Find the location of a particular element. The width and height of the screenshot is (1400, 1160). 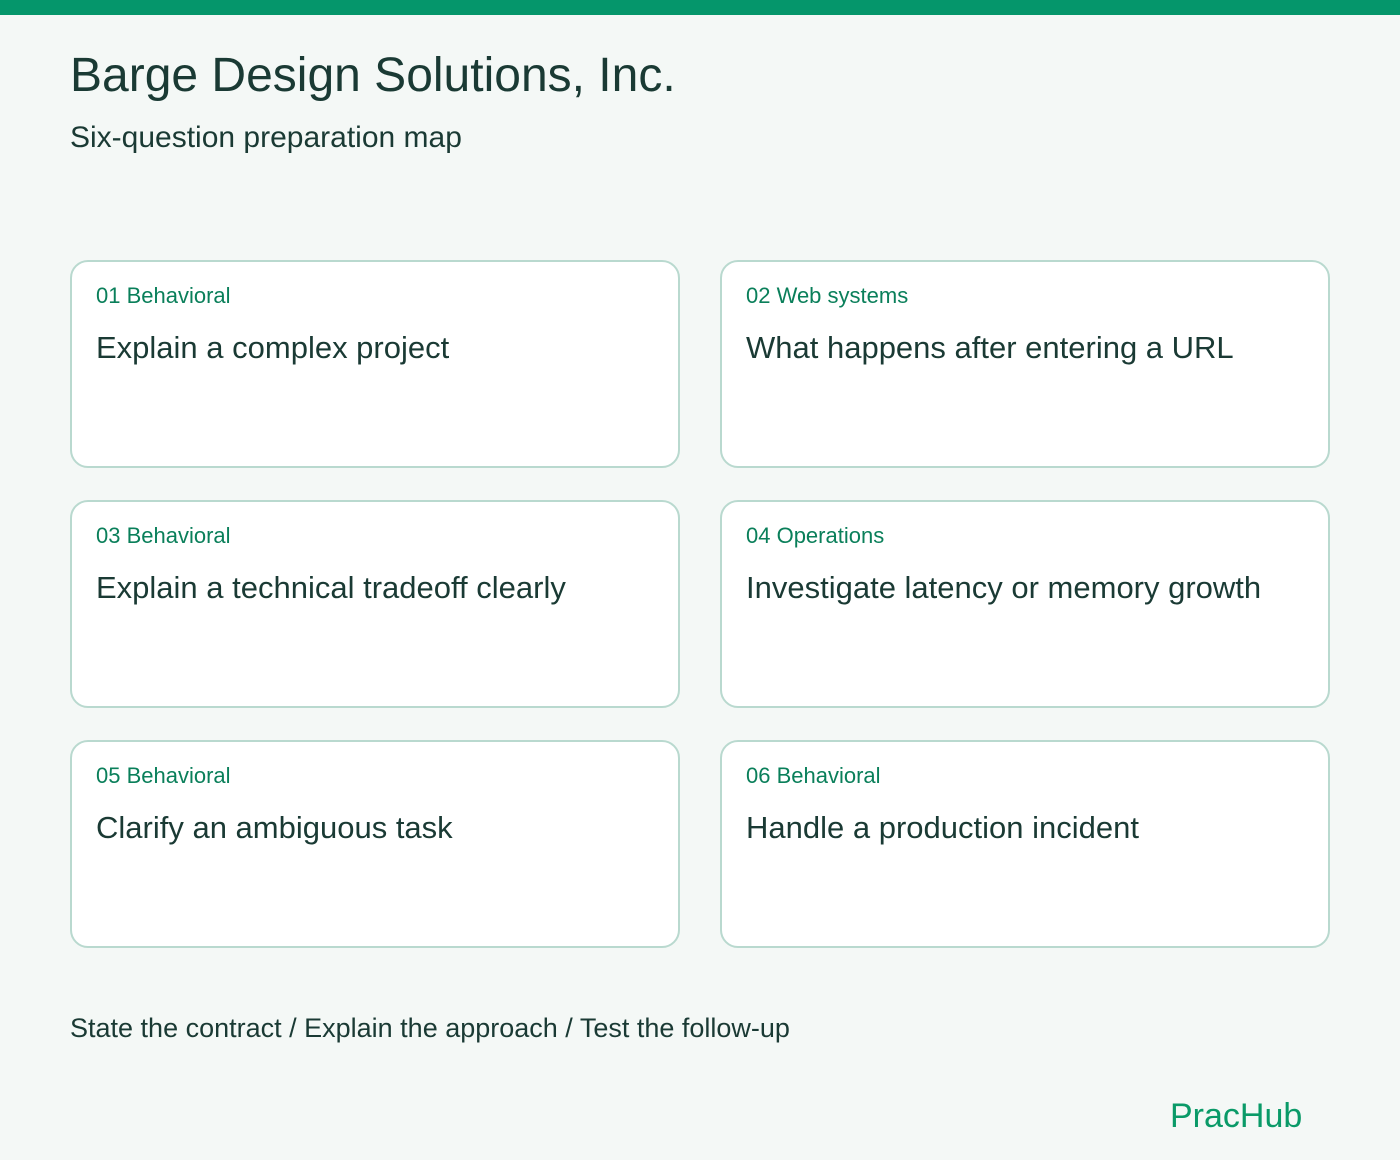

question-tag: 02 Web systems is located at coordinates (827, 295).